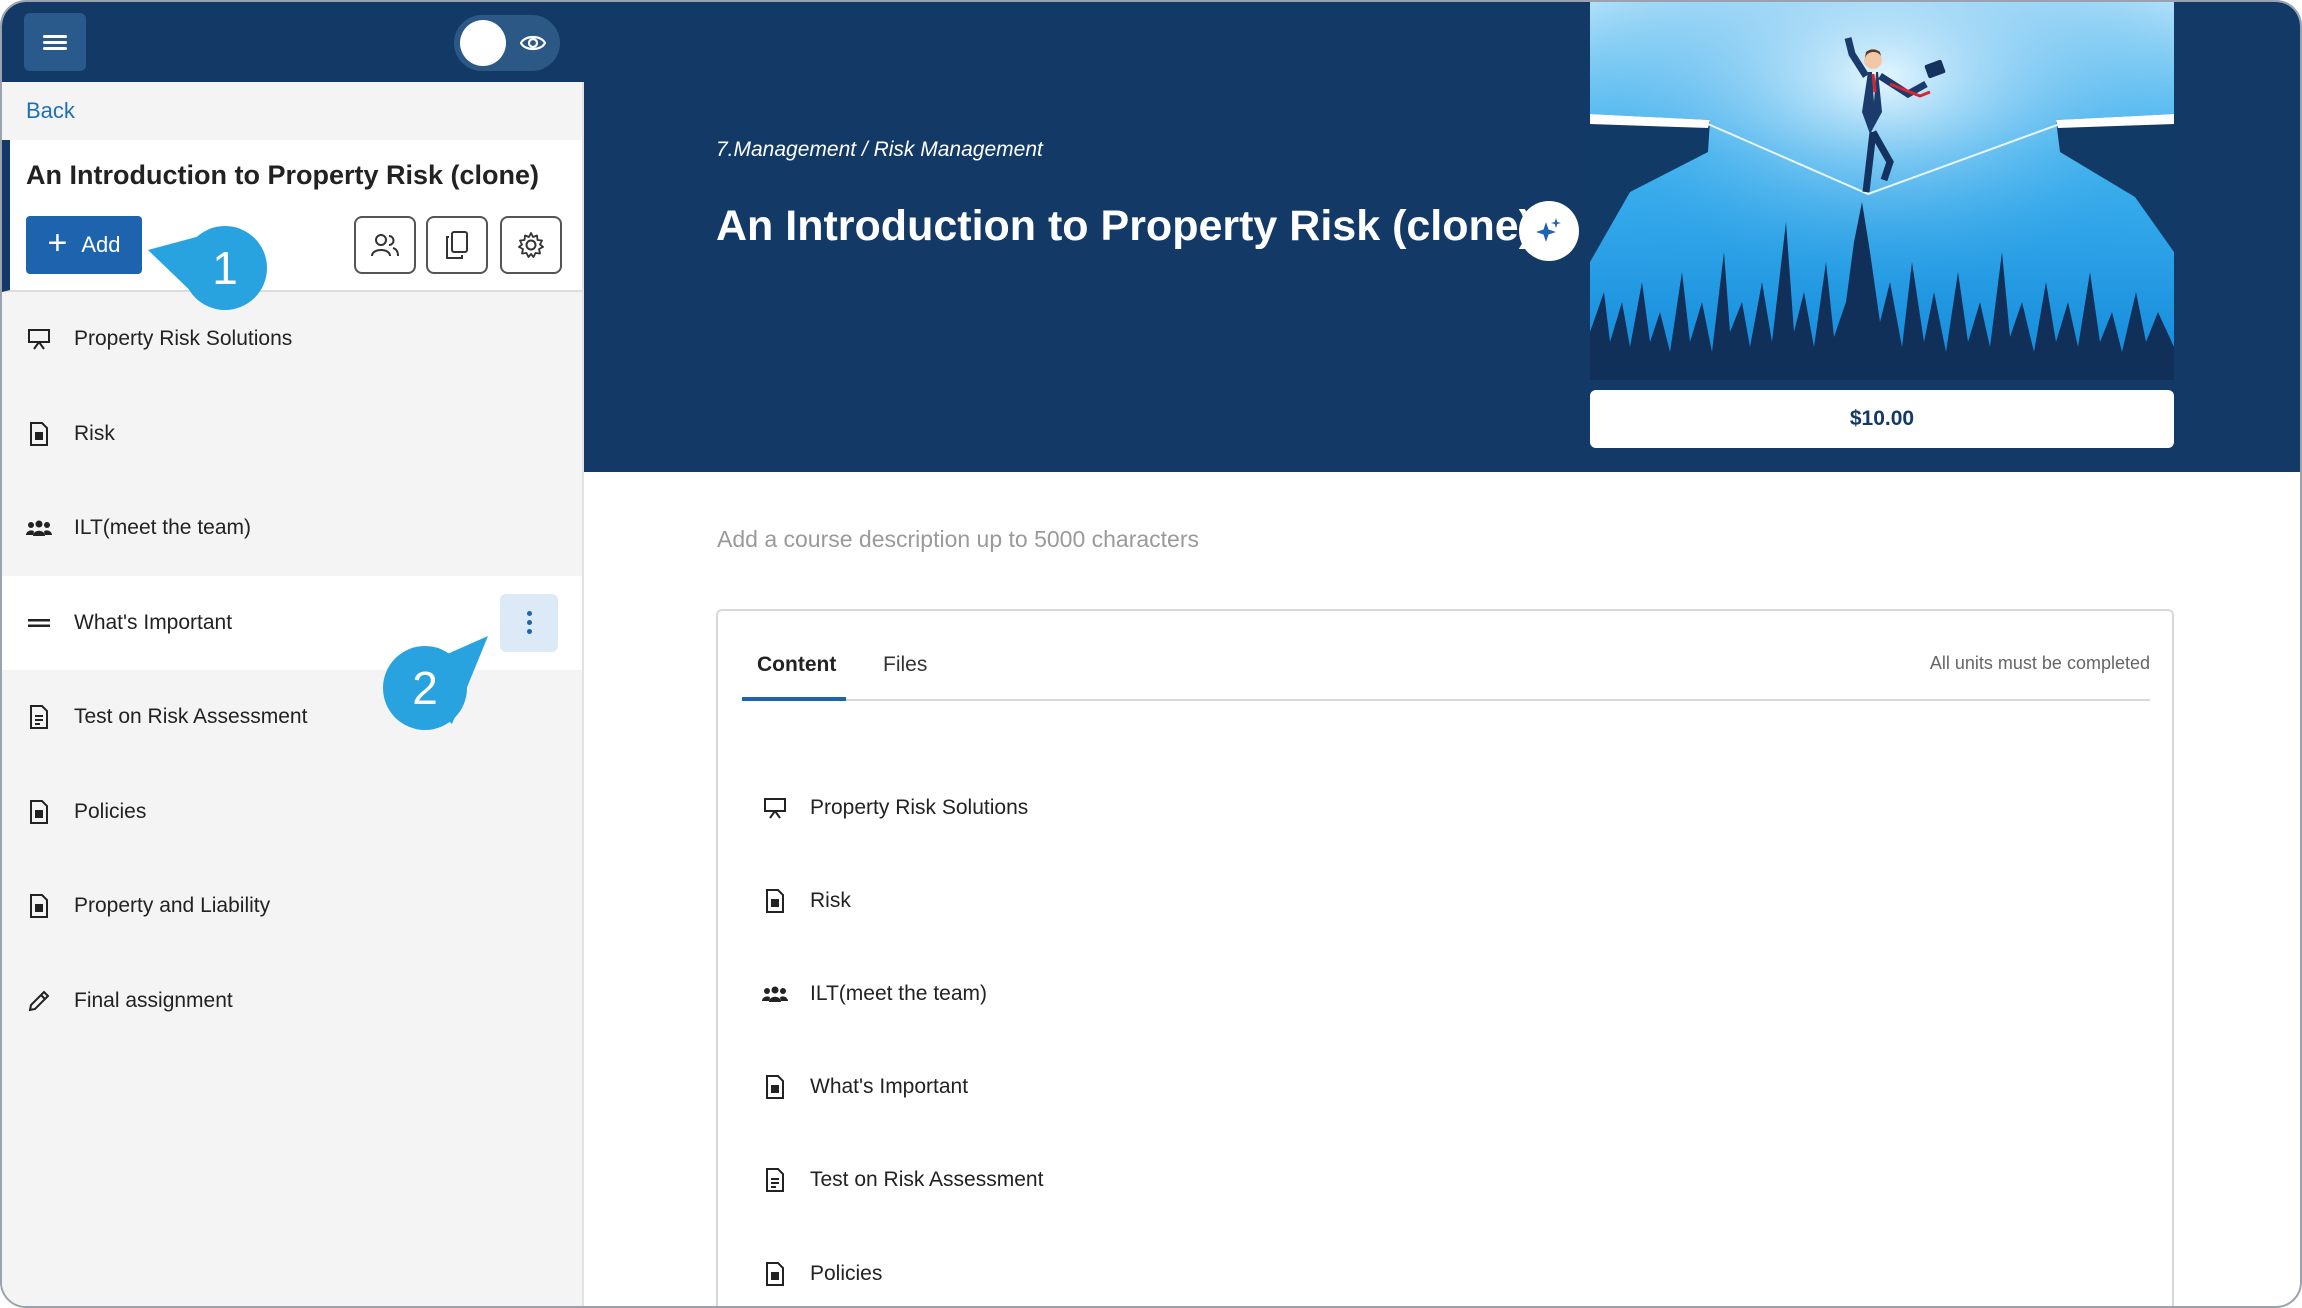  I want to click on users-button, so click(385, 245).